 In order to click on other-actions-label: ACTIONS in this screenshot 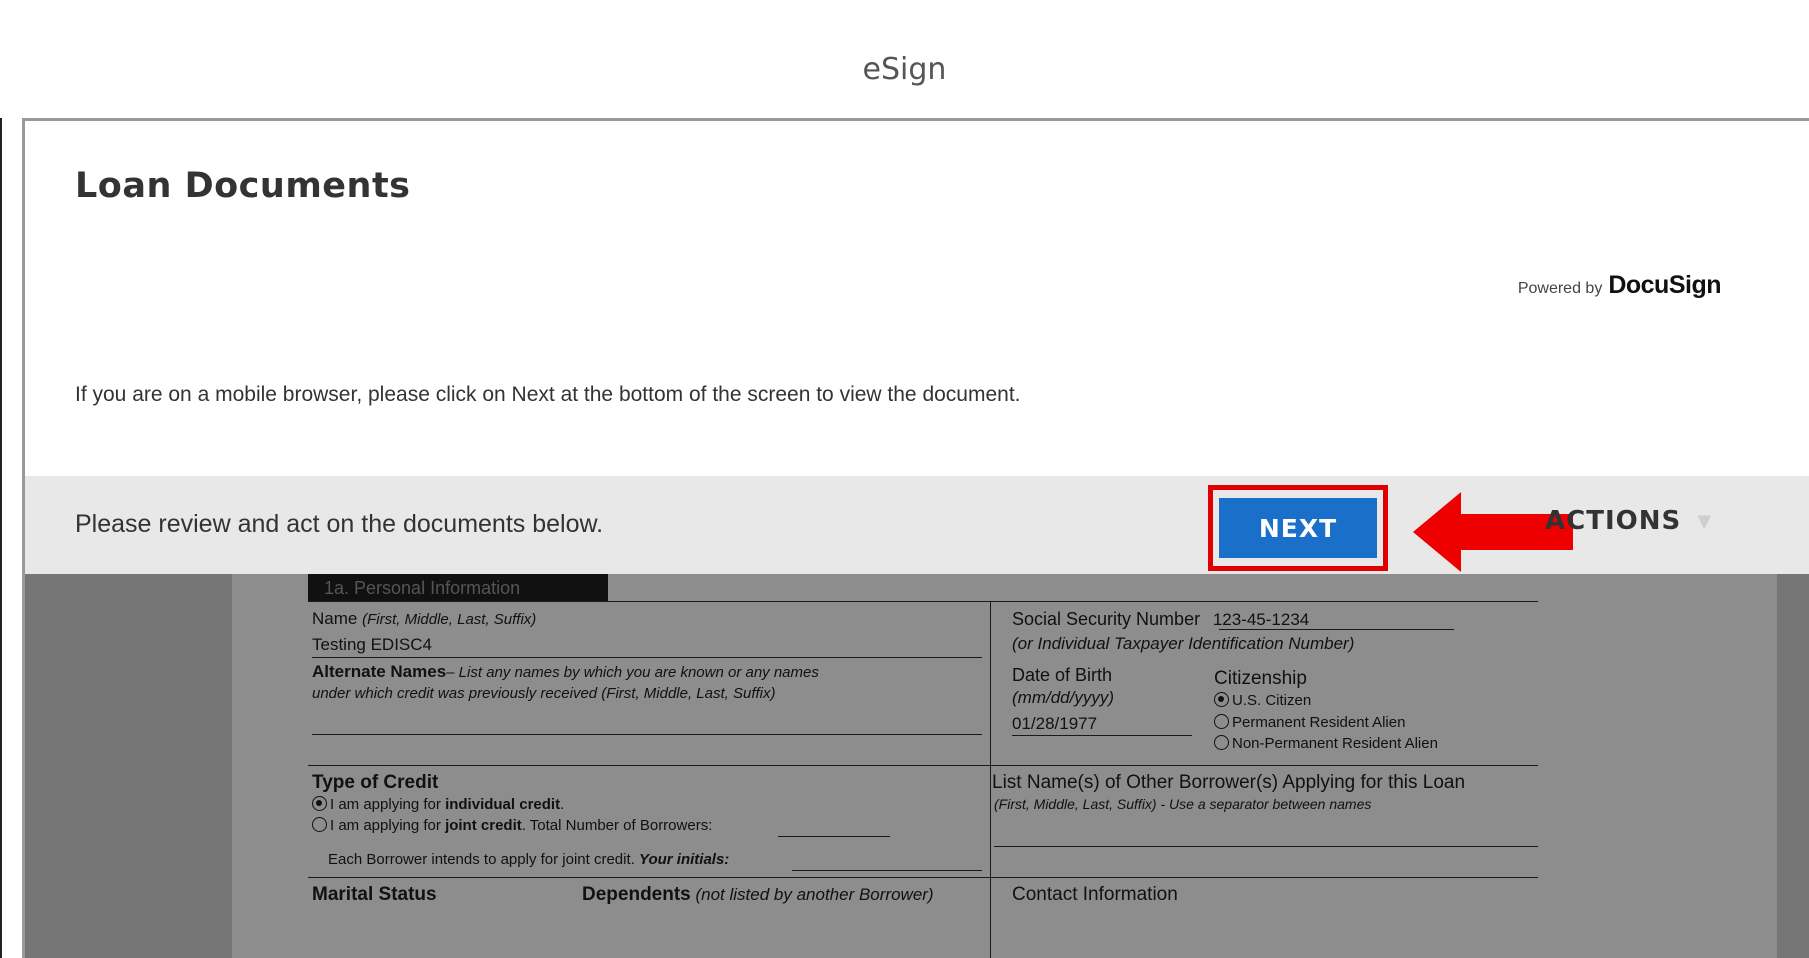, I will do `click(1613, 521)`.